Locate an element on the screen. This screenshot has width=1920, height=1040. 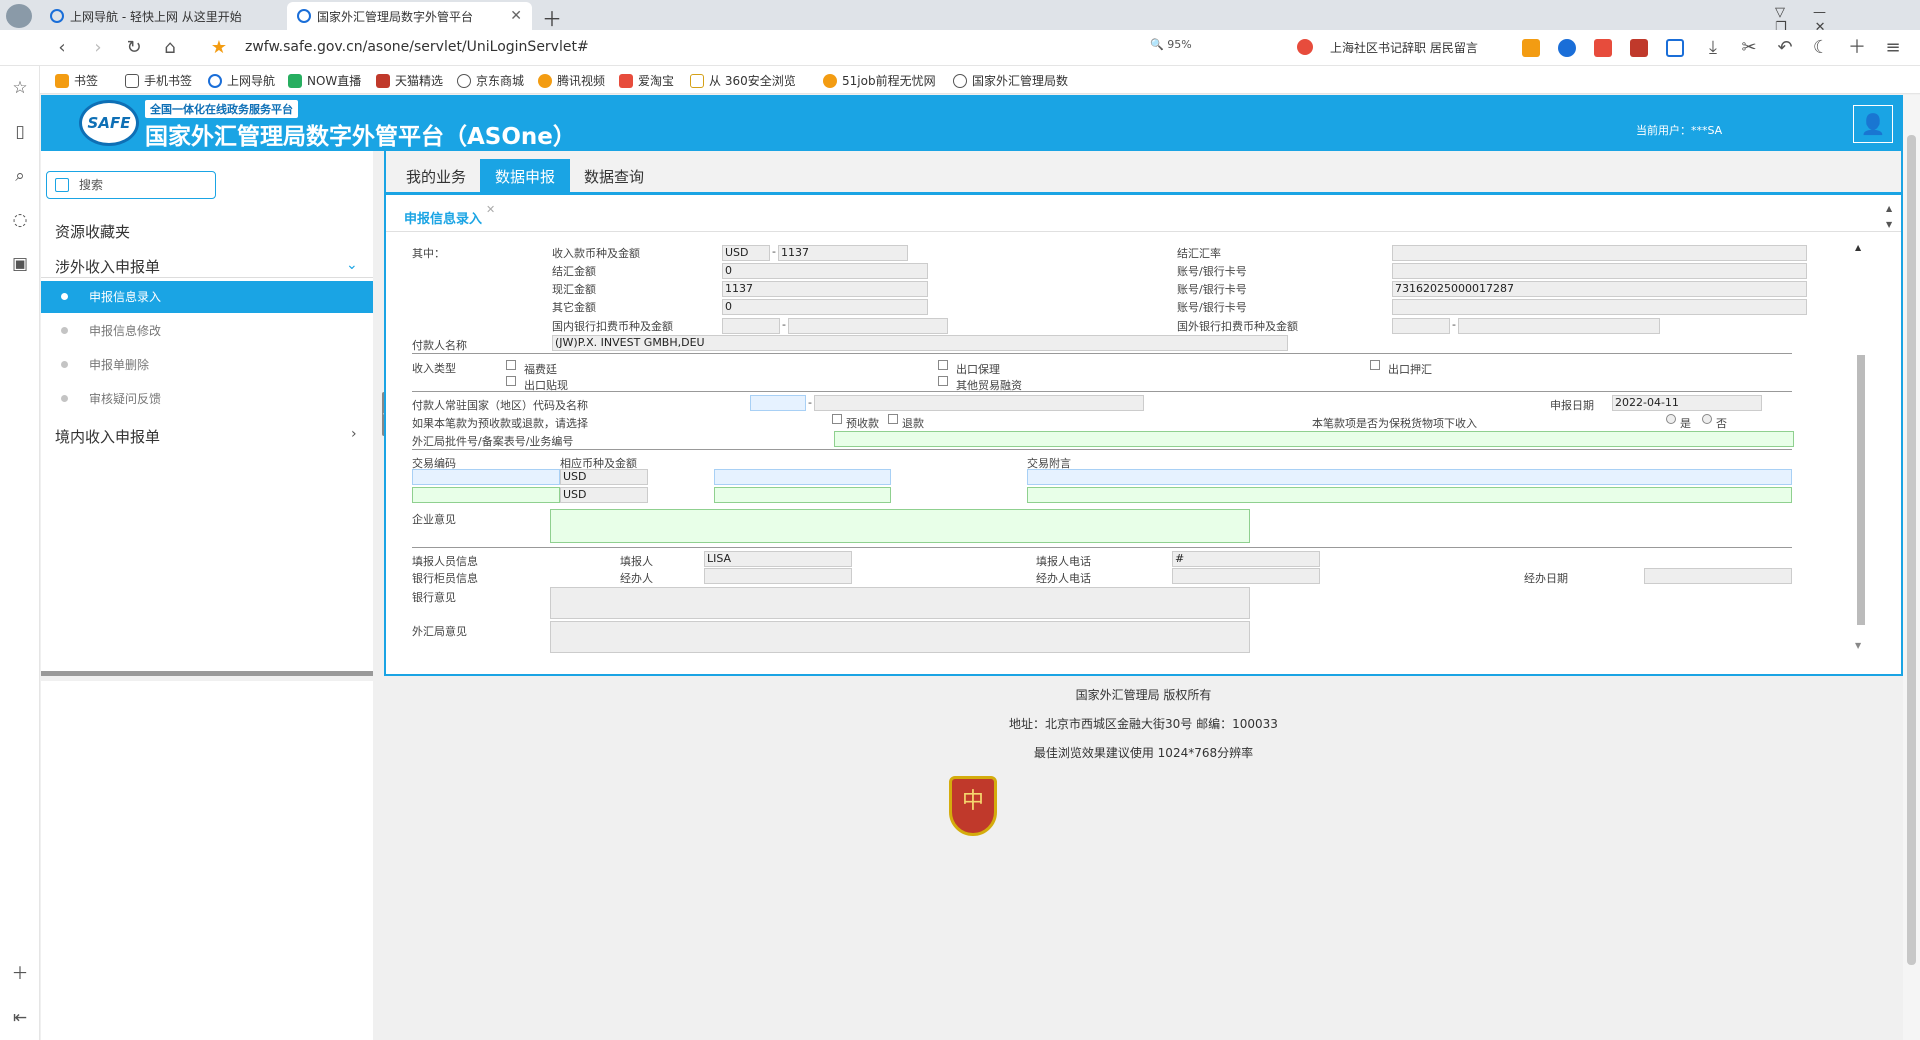
back-icon: ‹ is located at coordinates (62, 48).